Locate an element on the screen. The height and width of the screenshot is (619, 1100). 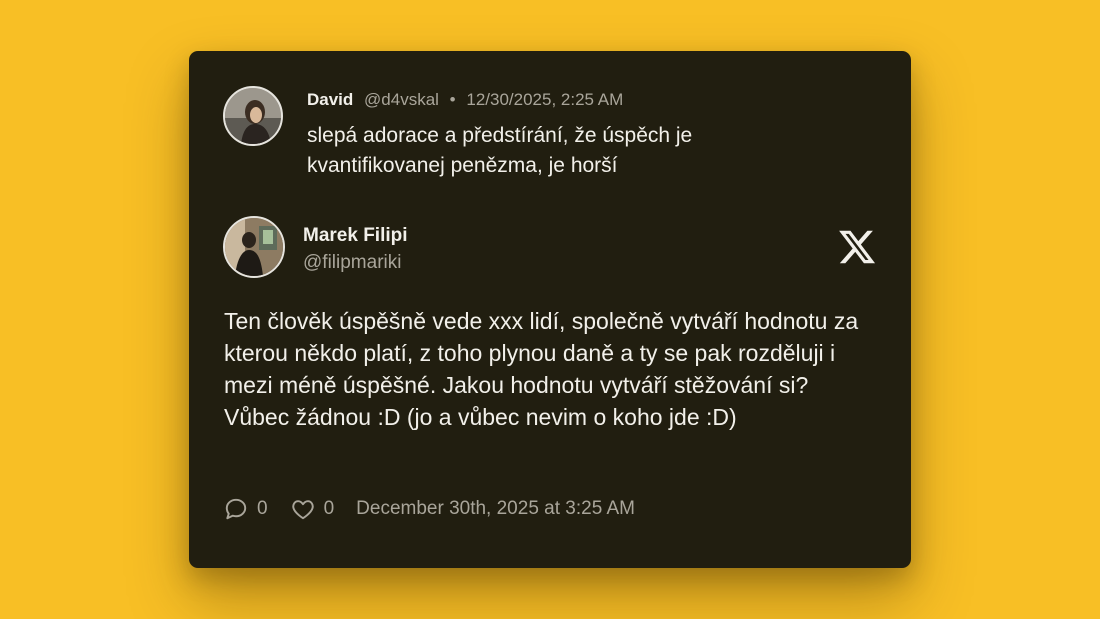
like-count: 0 is located at coordinates (329, 508).